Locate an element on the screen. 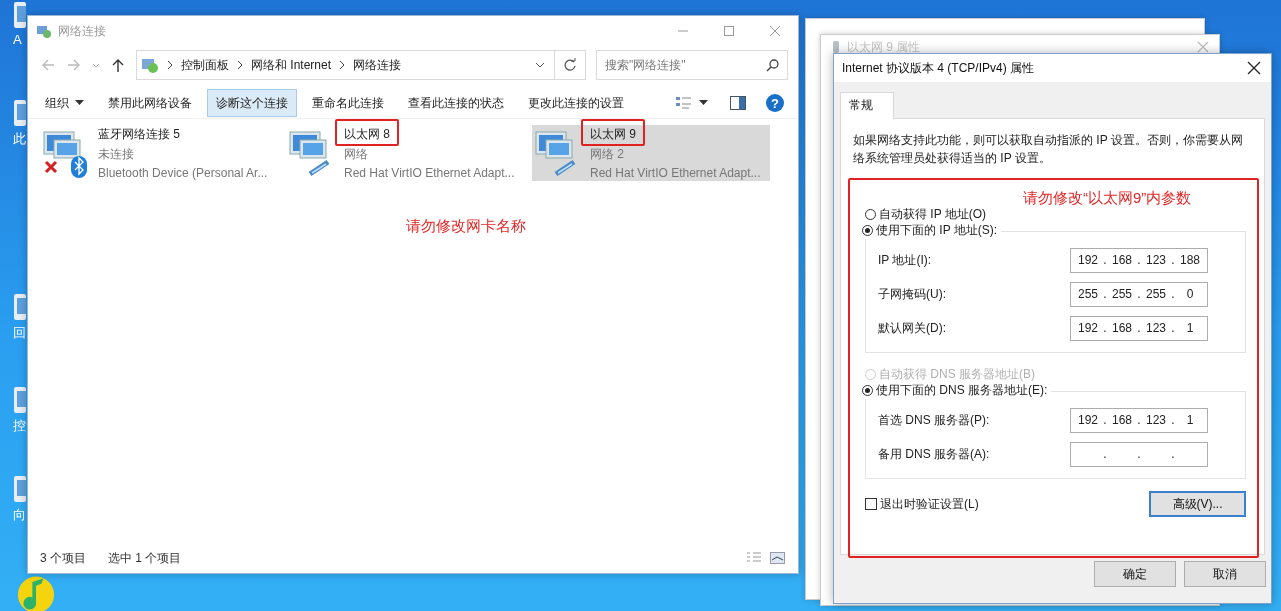 This screenshot has width=1281, height=611. address-bar: 控制面板 网络和 Internet 网络连接 is located at coordinates (345, 65).